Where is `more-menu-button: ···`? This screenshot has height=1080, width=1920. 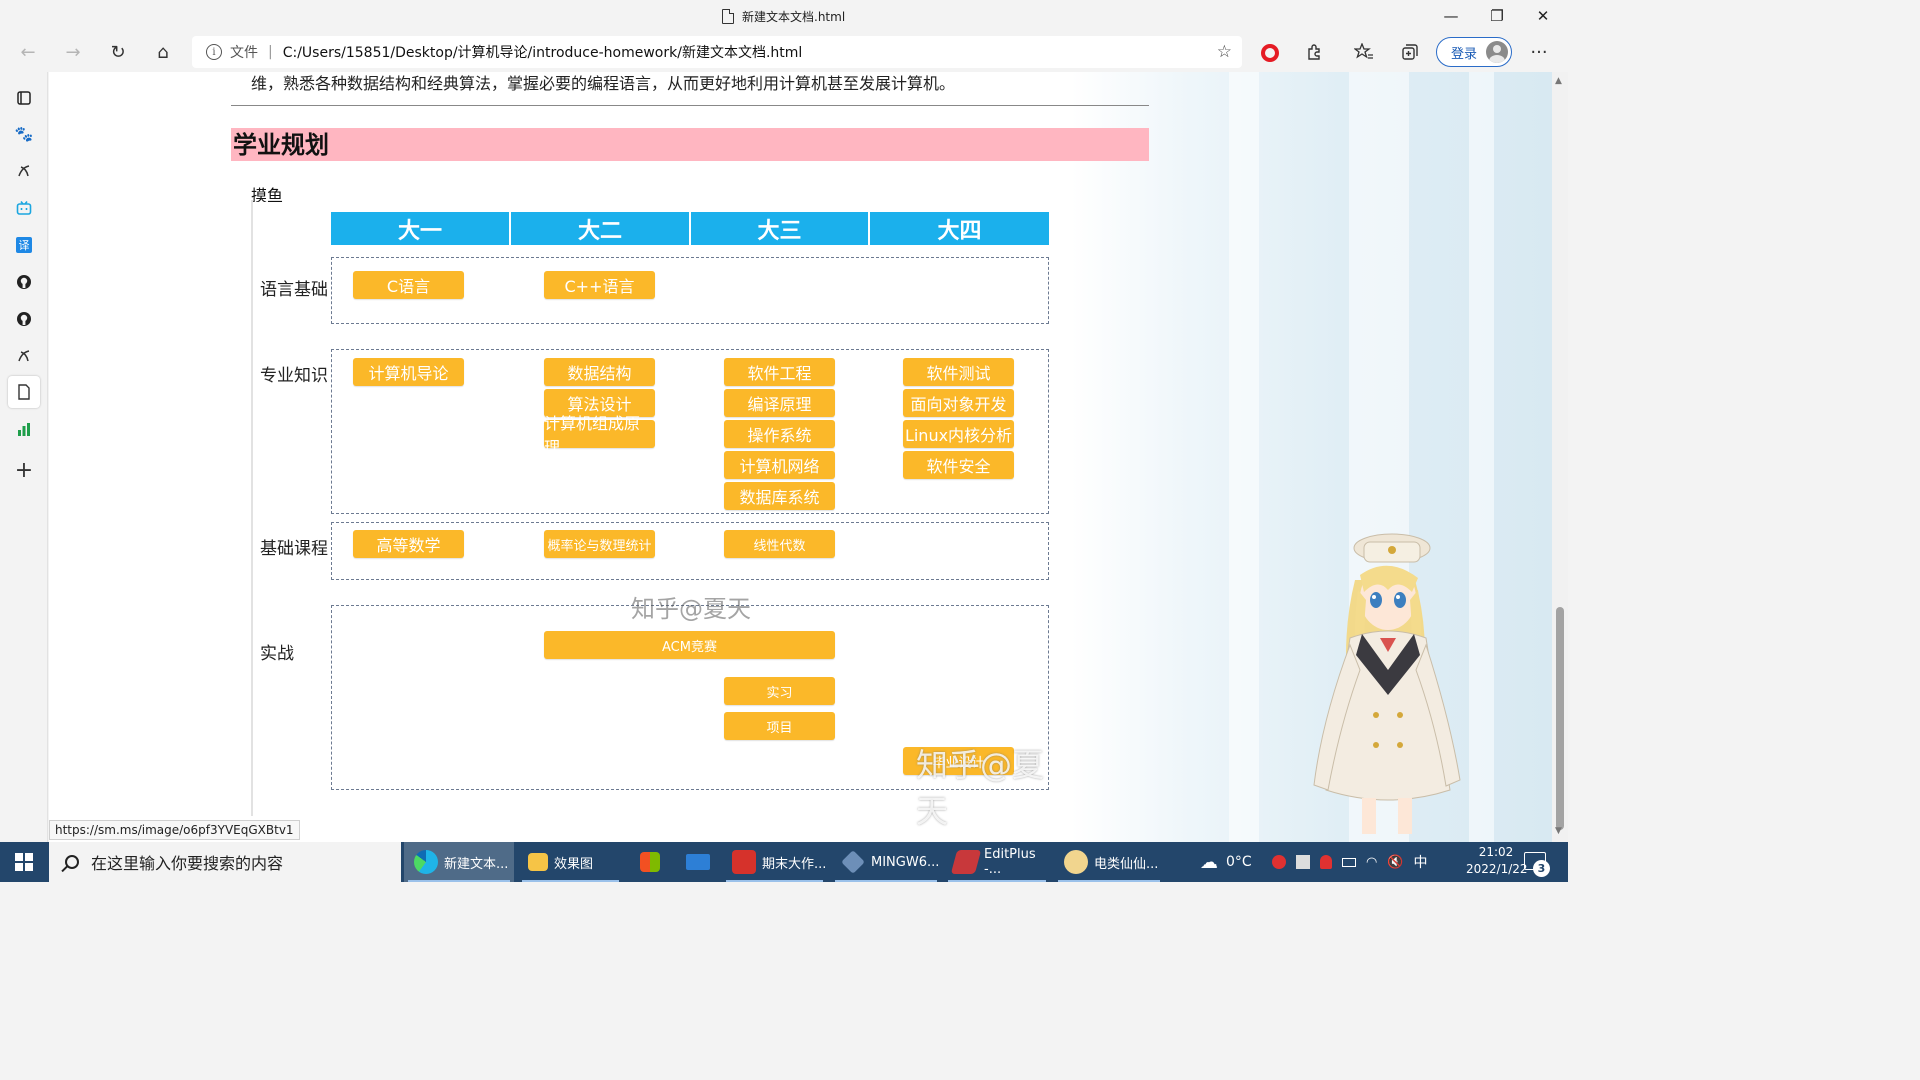
more-menu-button: ··· is located at coordinates (1539, 52).